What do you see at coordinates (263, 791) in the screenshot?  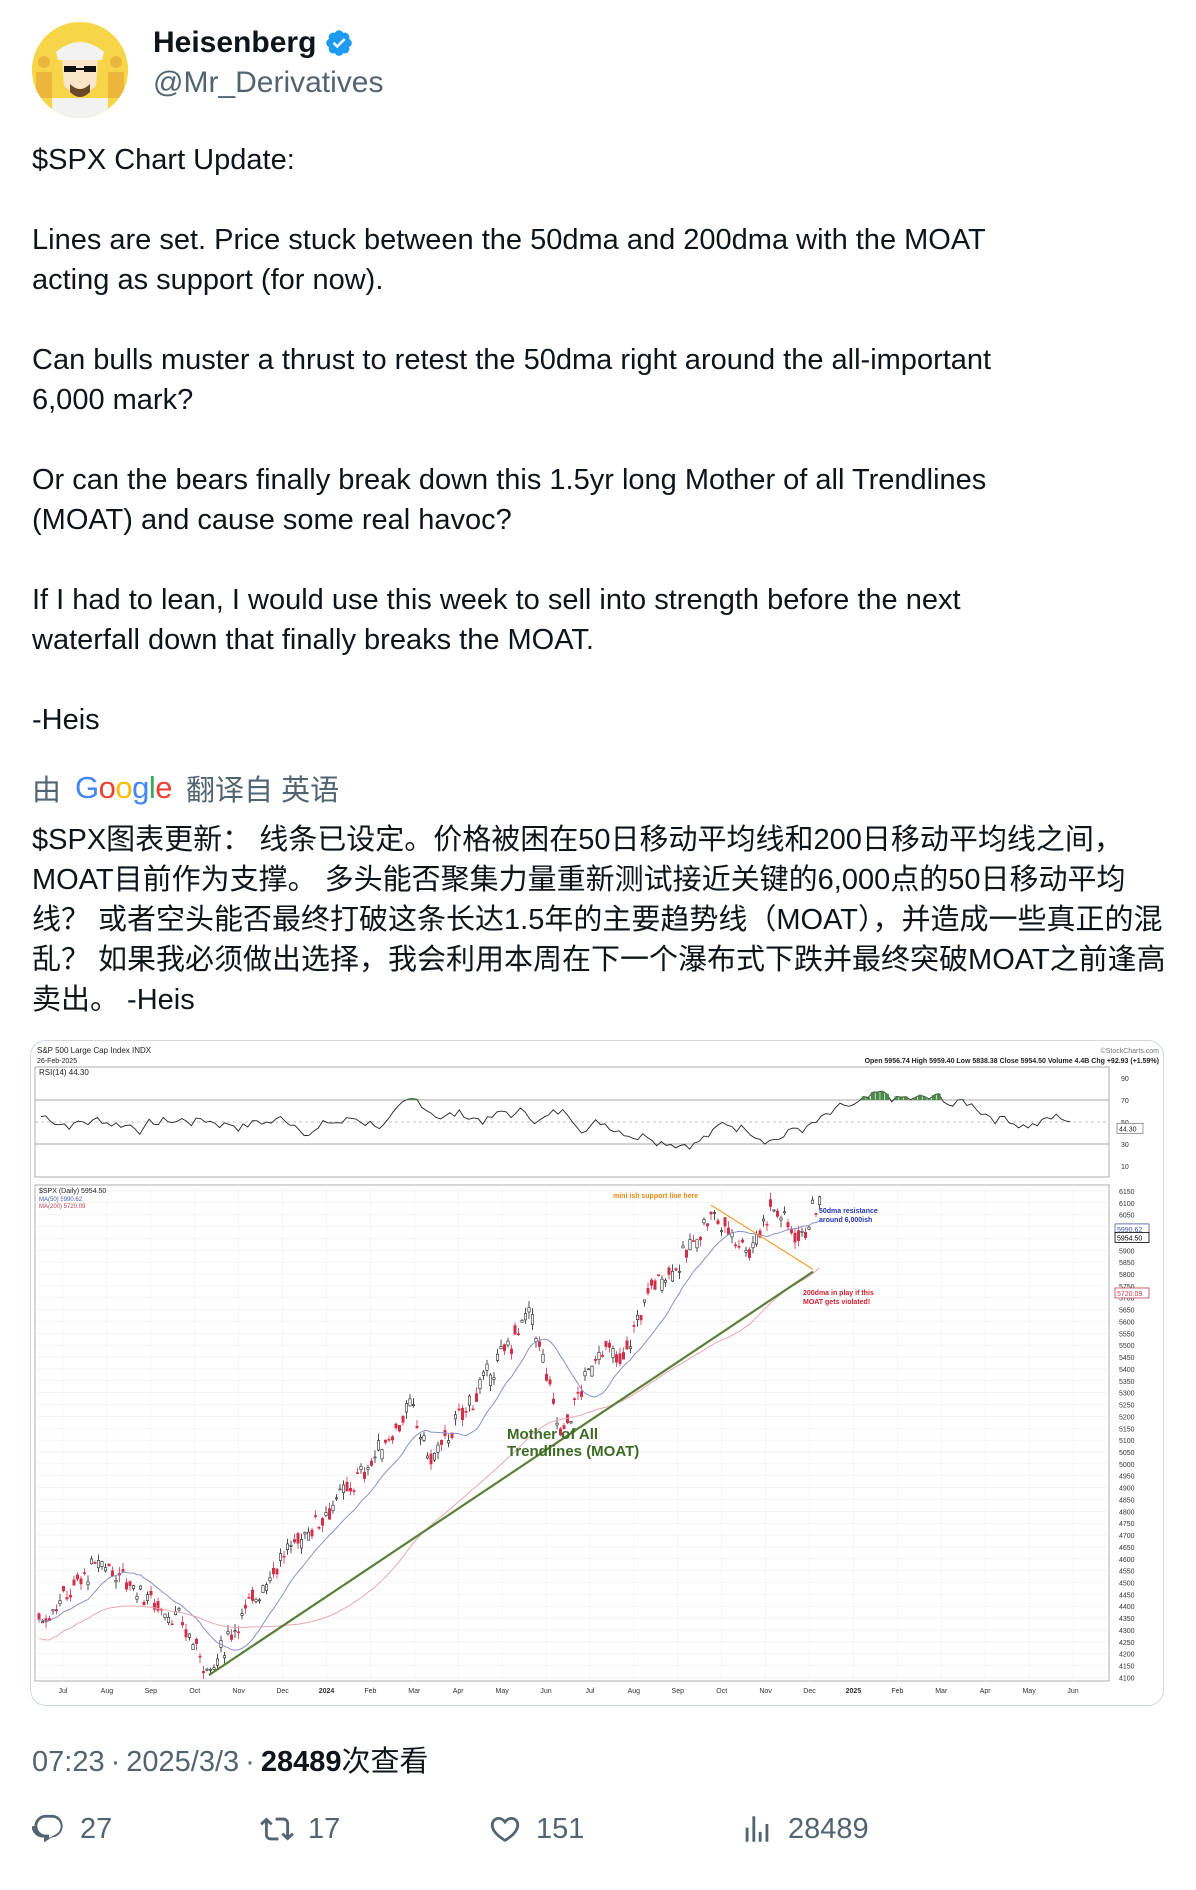 I see `translation-suffix: 翻译自 英语` at bounding box center [263, 791].